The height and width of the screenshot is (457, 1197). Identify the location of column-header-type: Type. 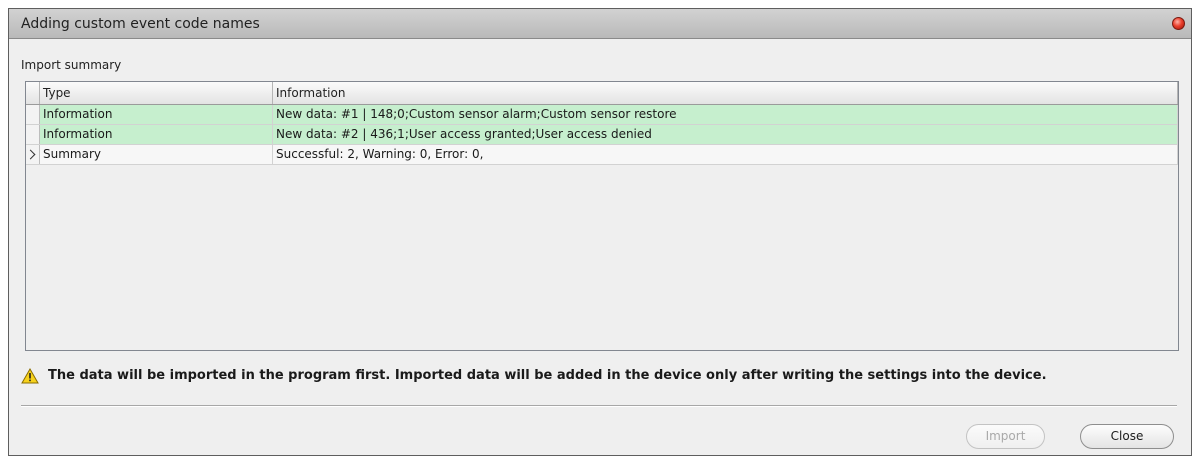
(156, 93).